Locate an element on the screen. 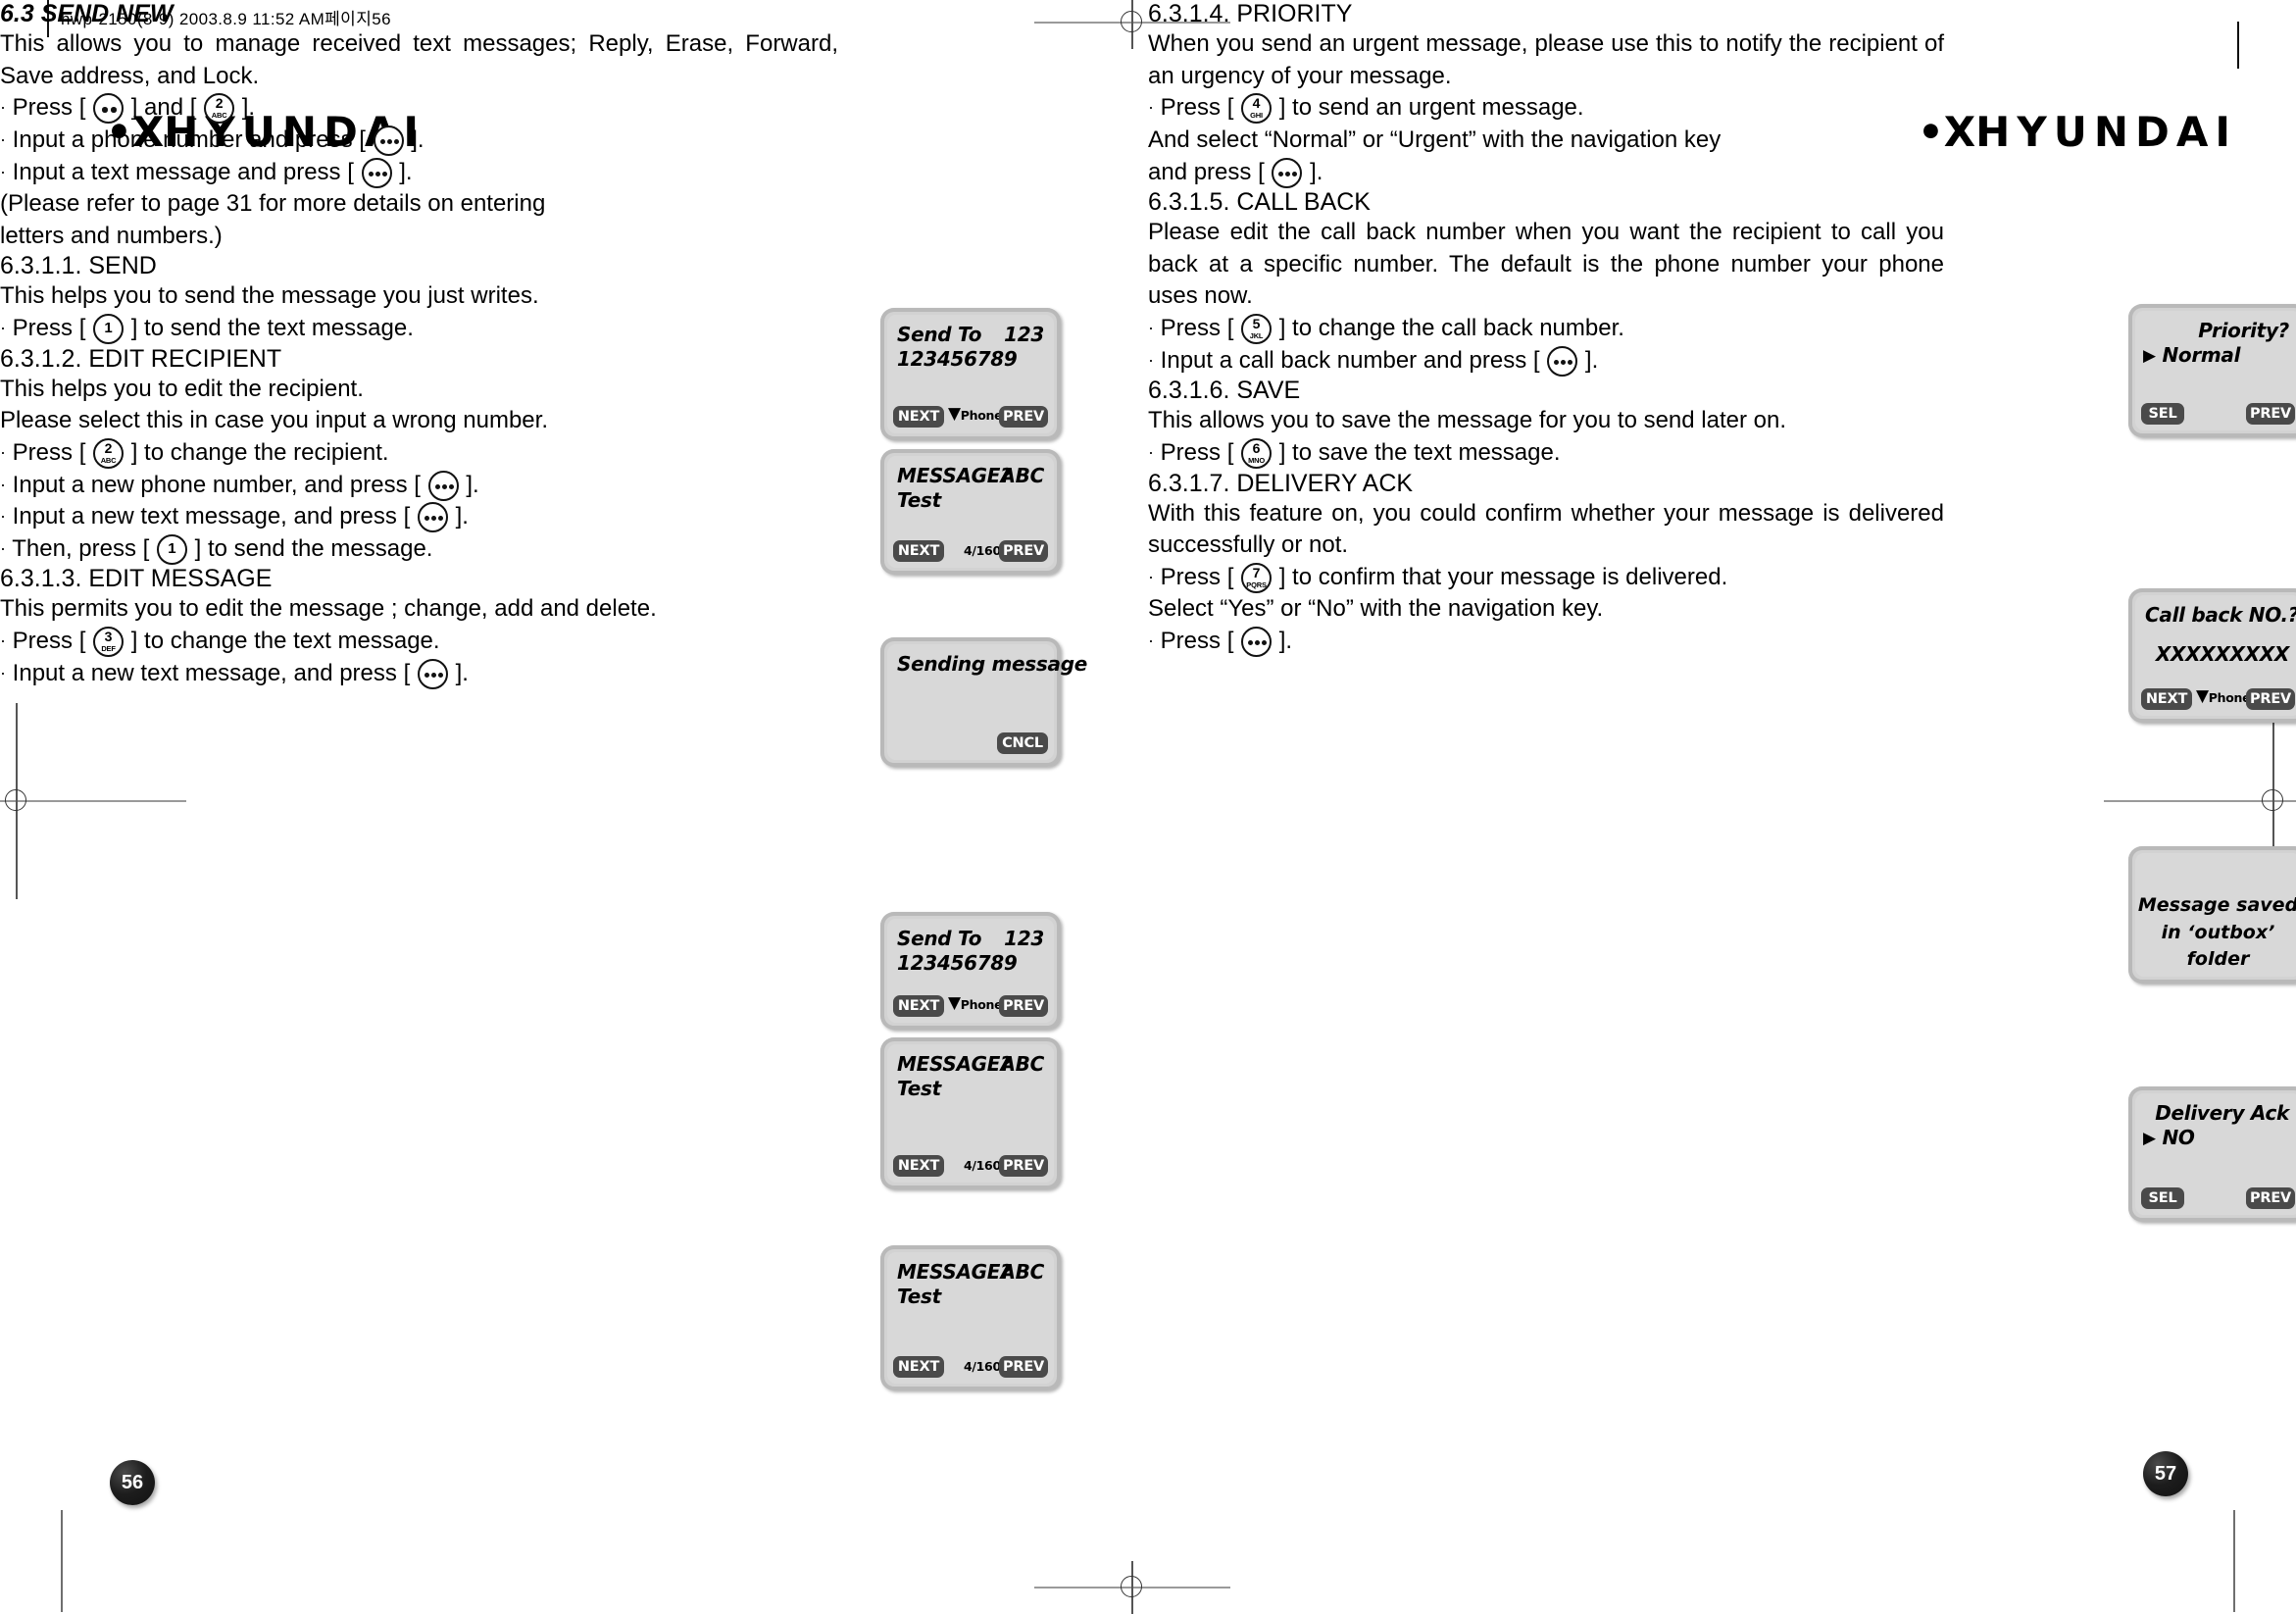 The width and height of the screenshot is (2296, 1614). step-text-pre: Then, press [ is located at coordinates (81, 548).